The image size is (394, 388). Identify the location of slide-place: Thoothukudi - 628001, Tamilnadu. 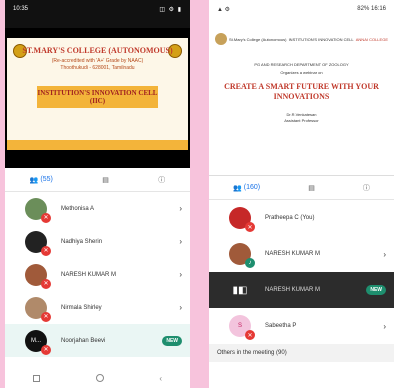
(97, 68).